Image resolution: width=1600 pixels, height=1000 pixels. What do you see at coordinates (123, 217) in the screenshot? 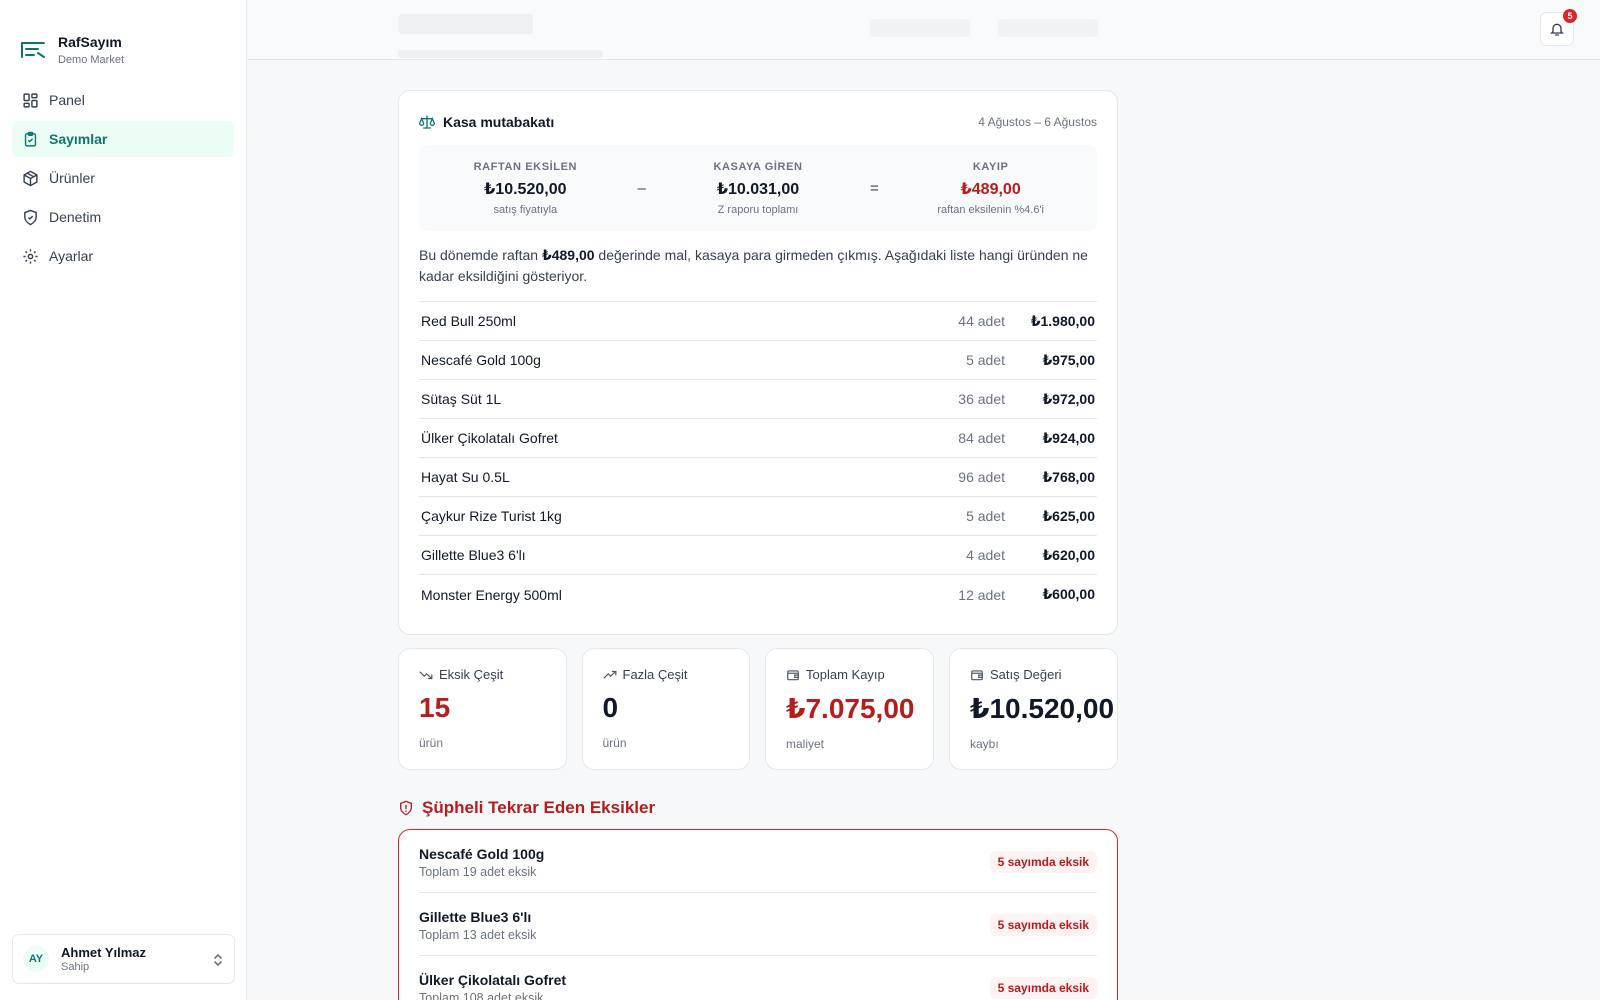
I see `sidebar-item-denetim: Denetim` at bounding box center [123, 217].